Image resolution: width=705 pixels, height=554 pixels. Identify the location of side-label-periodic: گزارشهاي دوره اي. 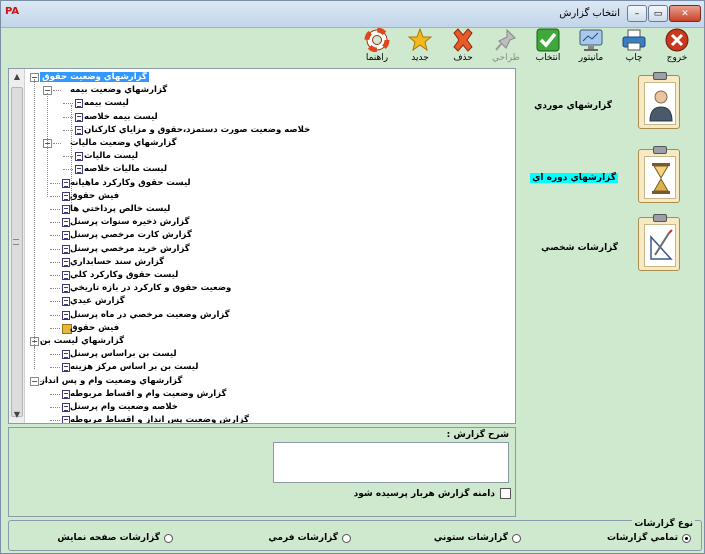
(574, 178).